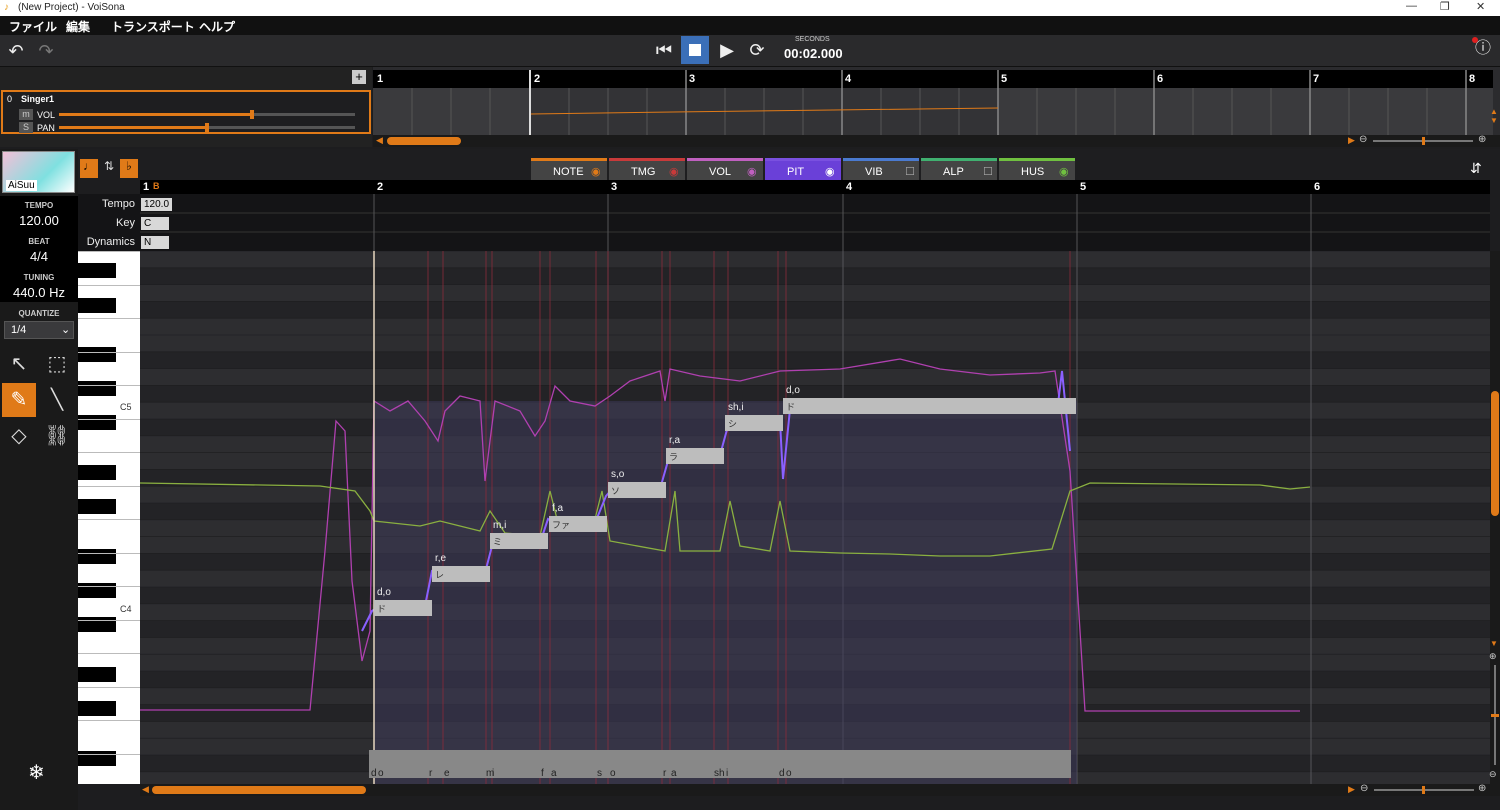 This screenshot has height=810, width=1500. I want to click on note-6: ラ, so click(695, 456).